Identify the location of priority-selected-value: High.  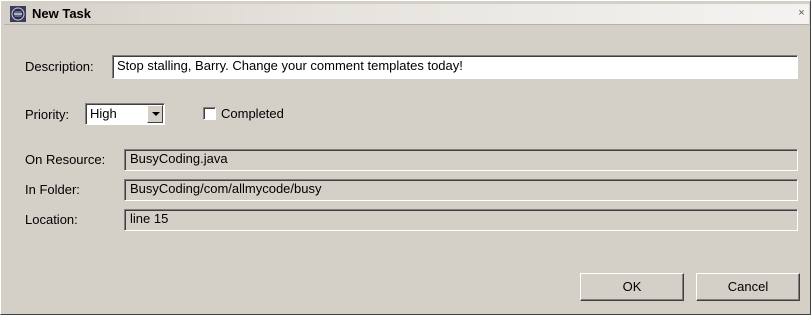
(103, 113).